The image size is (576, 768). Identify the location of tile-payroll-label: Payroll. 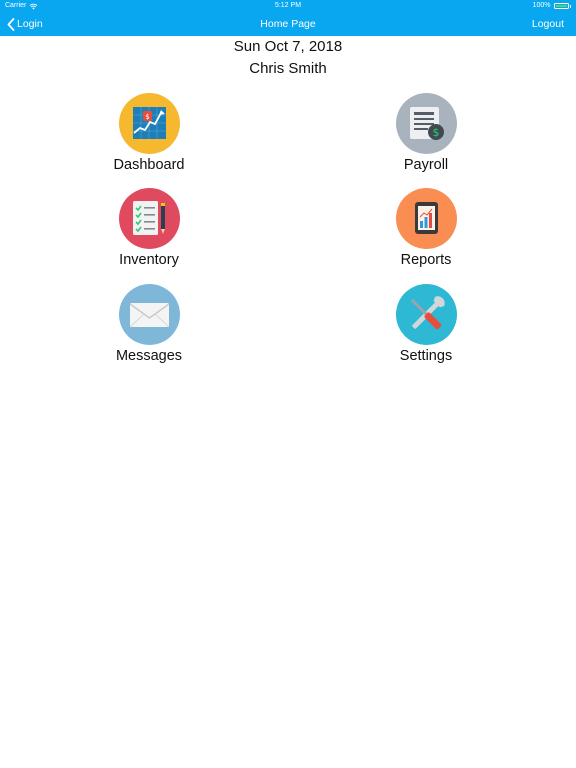
(426, 165).